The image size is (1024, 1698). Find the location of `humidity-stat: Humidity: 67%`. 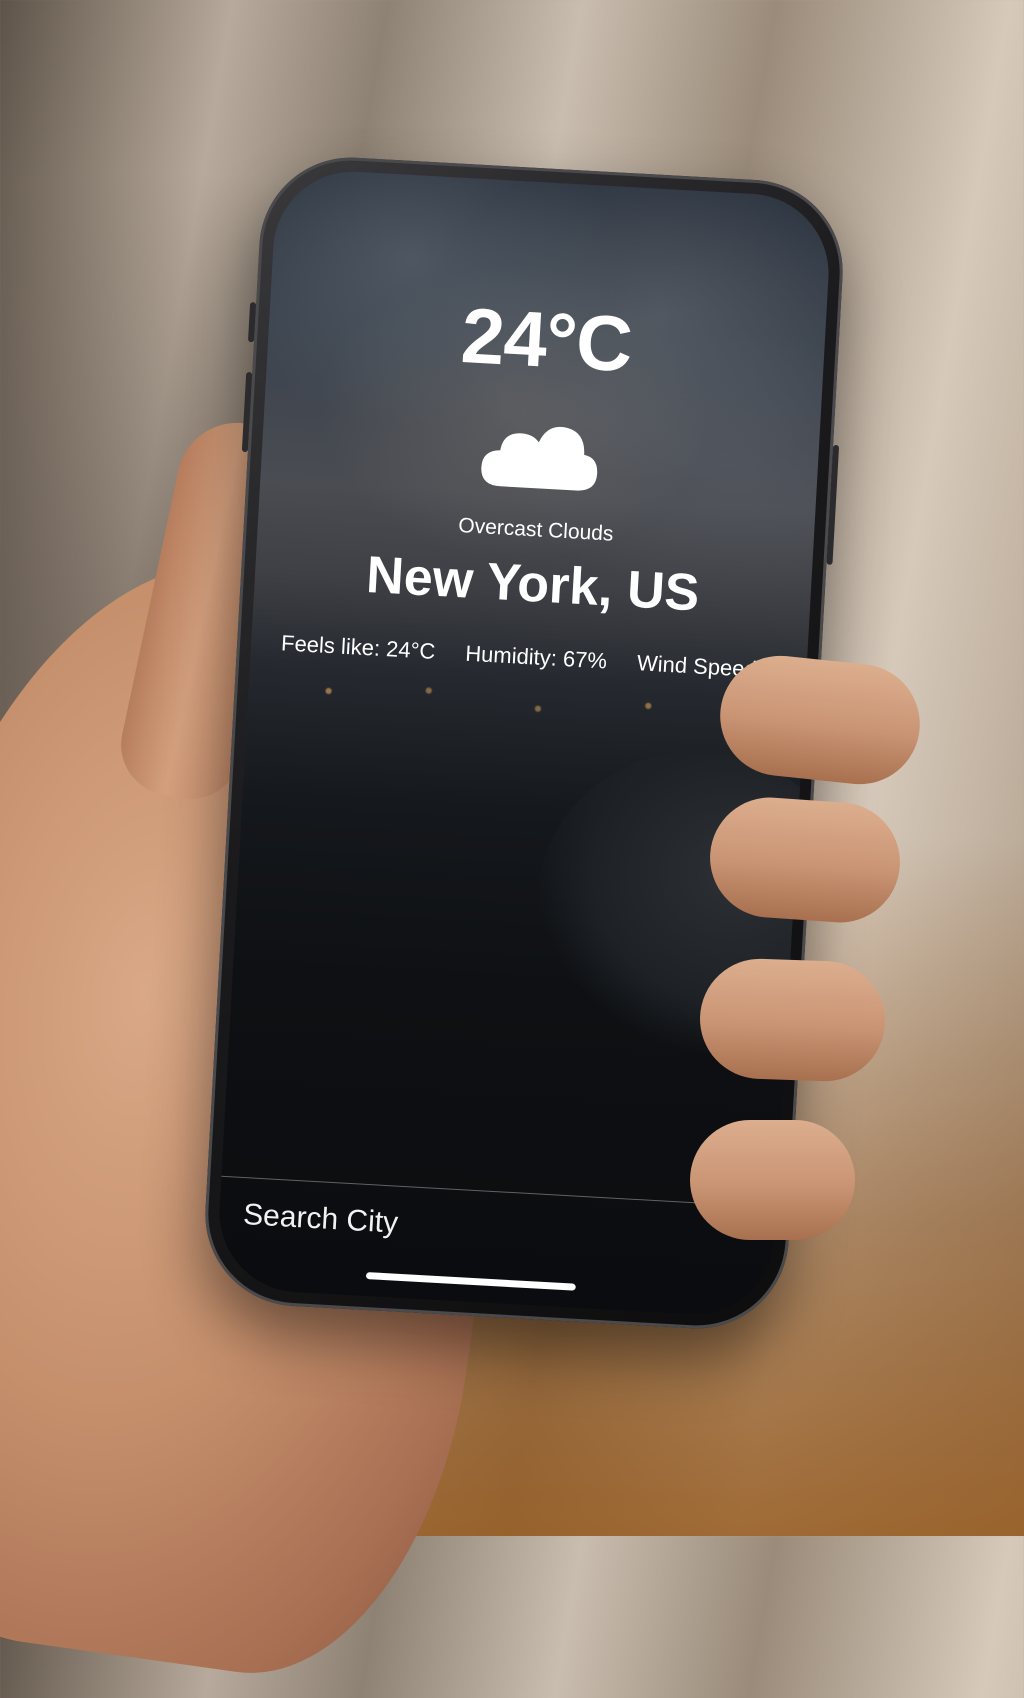

humidity-stat: Humidity: 67% is located at coordinates (536, 657).